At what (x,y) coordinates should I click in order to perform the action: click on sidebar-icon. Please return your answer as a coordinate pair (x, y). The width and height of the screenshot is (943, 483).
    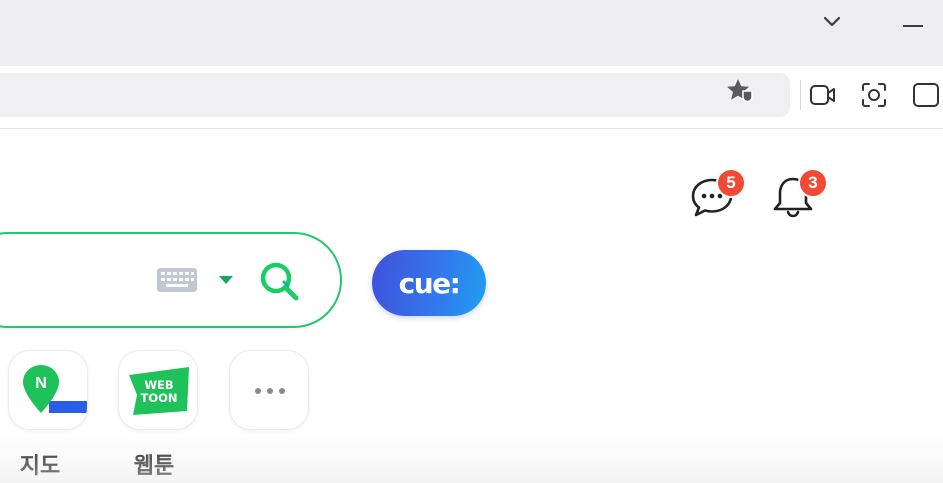
    Looking at the image, I should click on (926, 95).